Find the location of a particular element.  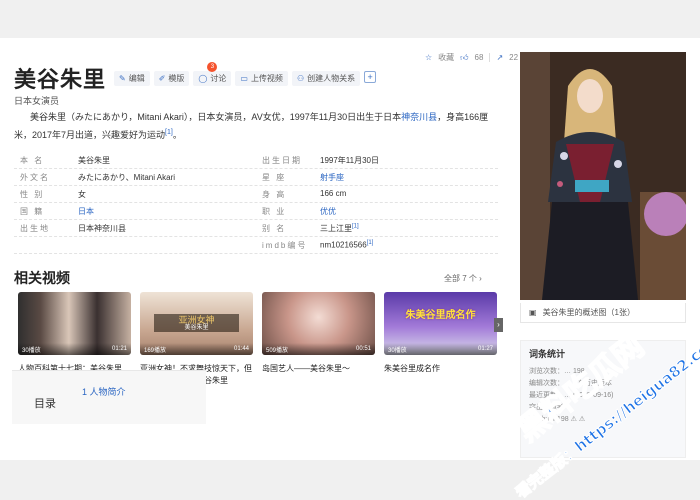

toc-item: 1 人物简介 is located at coordinates (104, 391).